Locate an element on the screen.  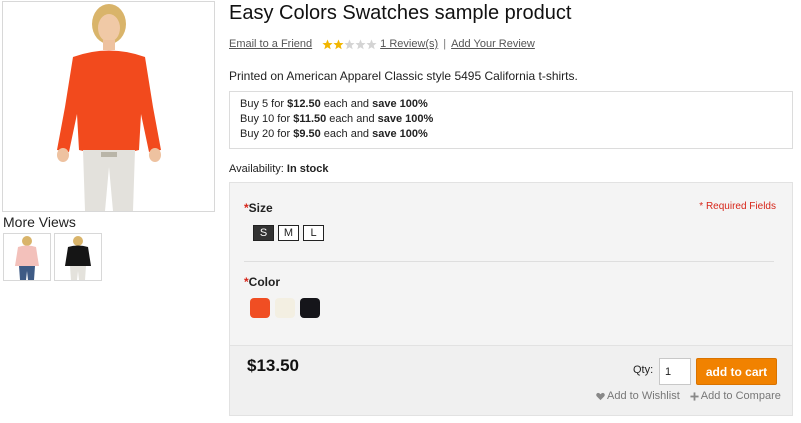
heart-icon is located at coordinates (600, 396).